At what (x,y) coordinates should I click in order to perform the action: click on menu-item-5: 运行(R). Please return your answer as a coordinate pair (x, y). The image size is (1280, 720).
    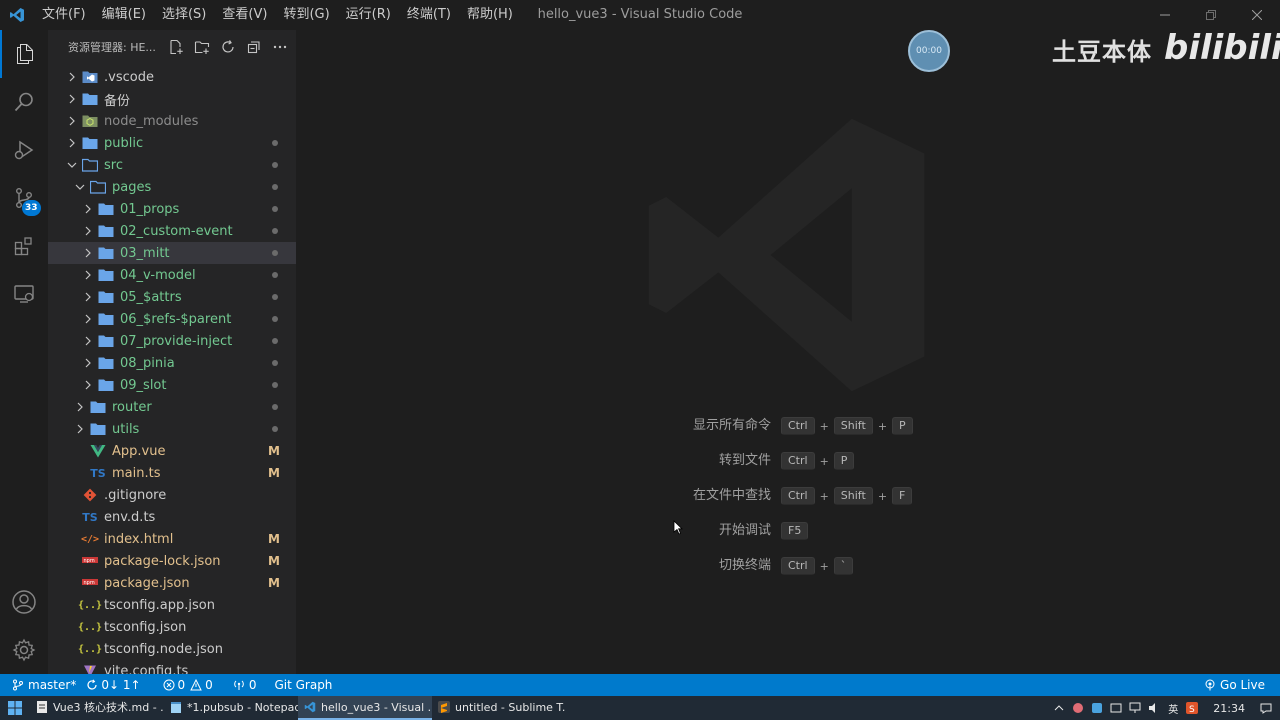
    Looking at the image, I should click on (368, 15).